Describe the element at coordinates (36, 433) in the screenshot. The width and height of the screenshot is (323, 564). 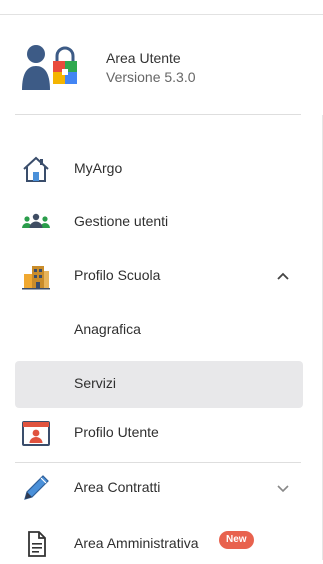
I see `id-card-icon` at that location.